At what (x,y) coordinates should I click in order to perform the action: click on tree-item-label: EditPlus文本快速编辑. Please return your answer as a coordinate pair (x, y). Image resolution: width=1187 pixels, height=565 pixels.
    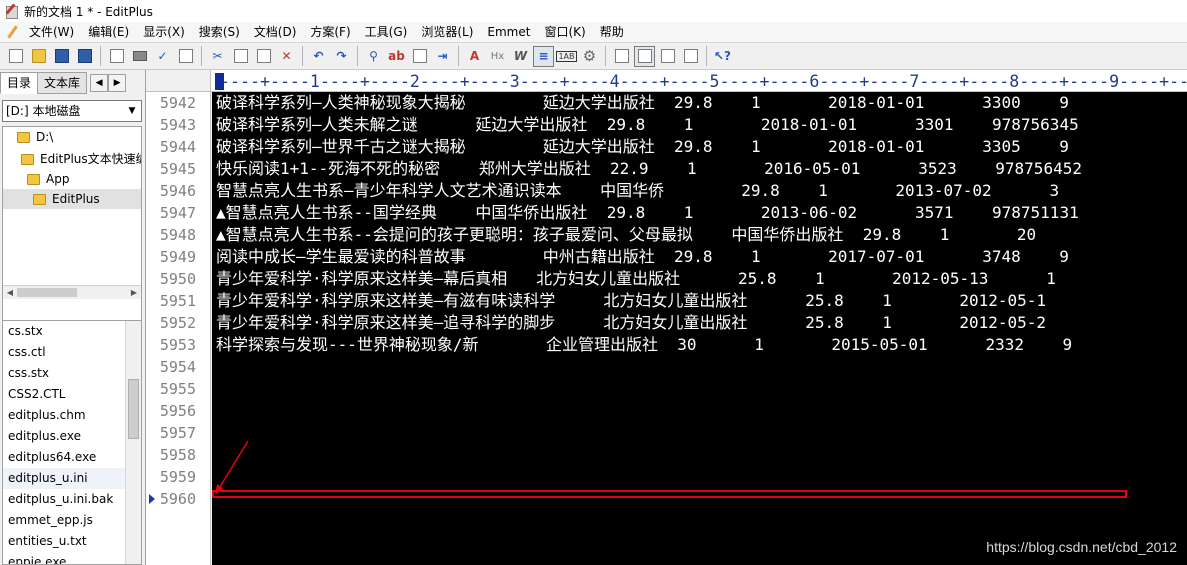
    Looking at the image, I should click on (90, 159).